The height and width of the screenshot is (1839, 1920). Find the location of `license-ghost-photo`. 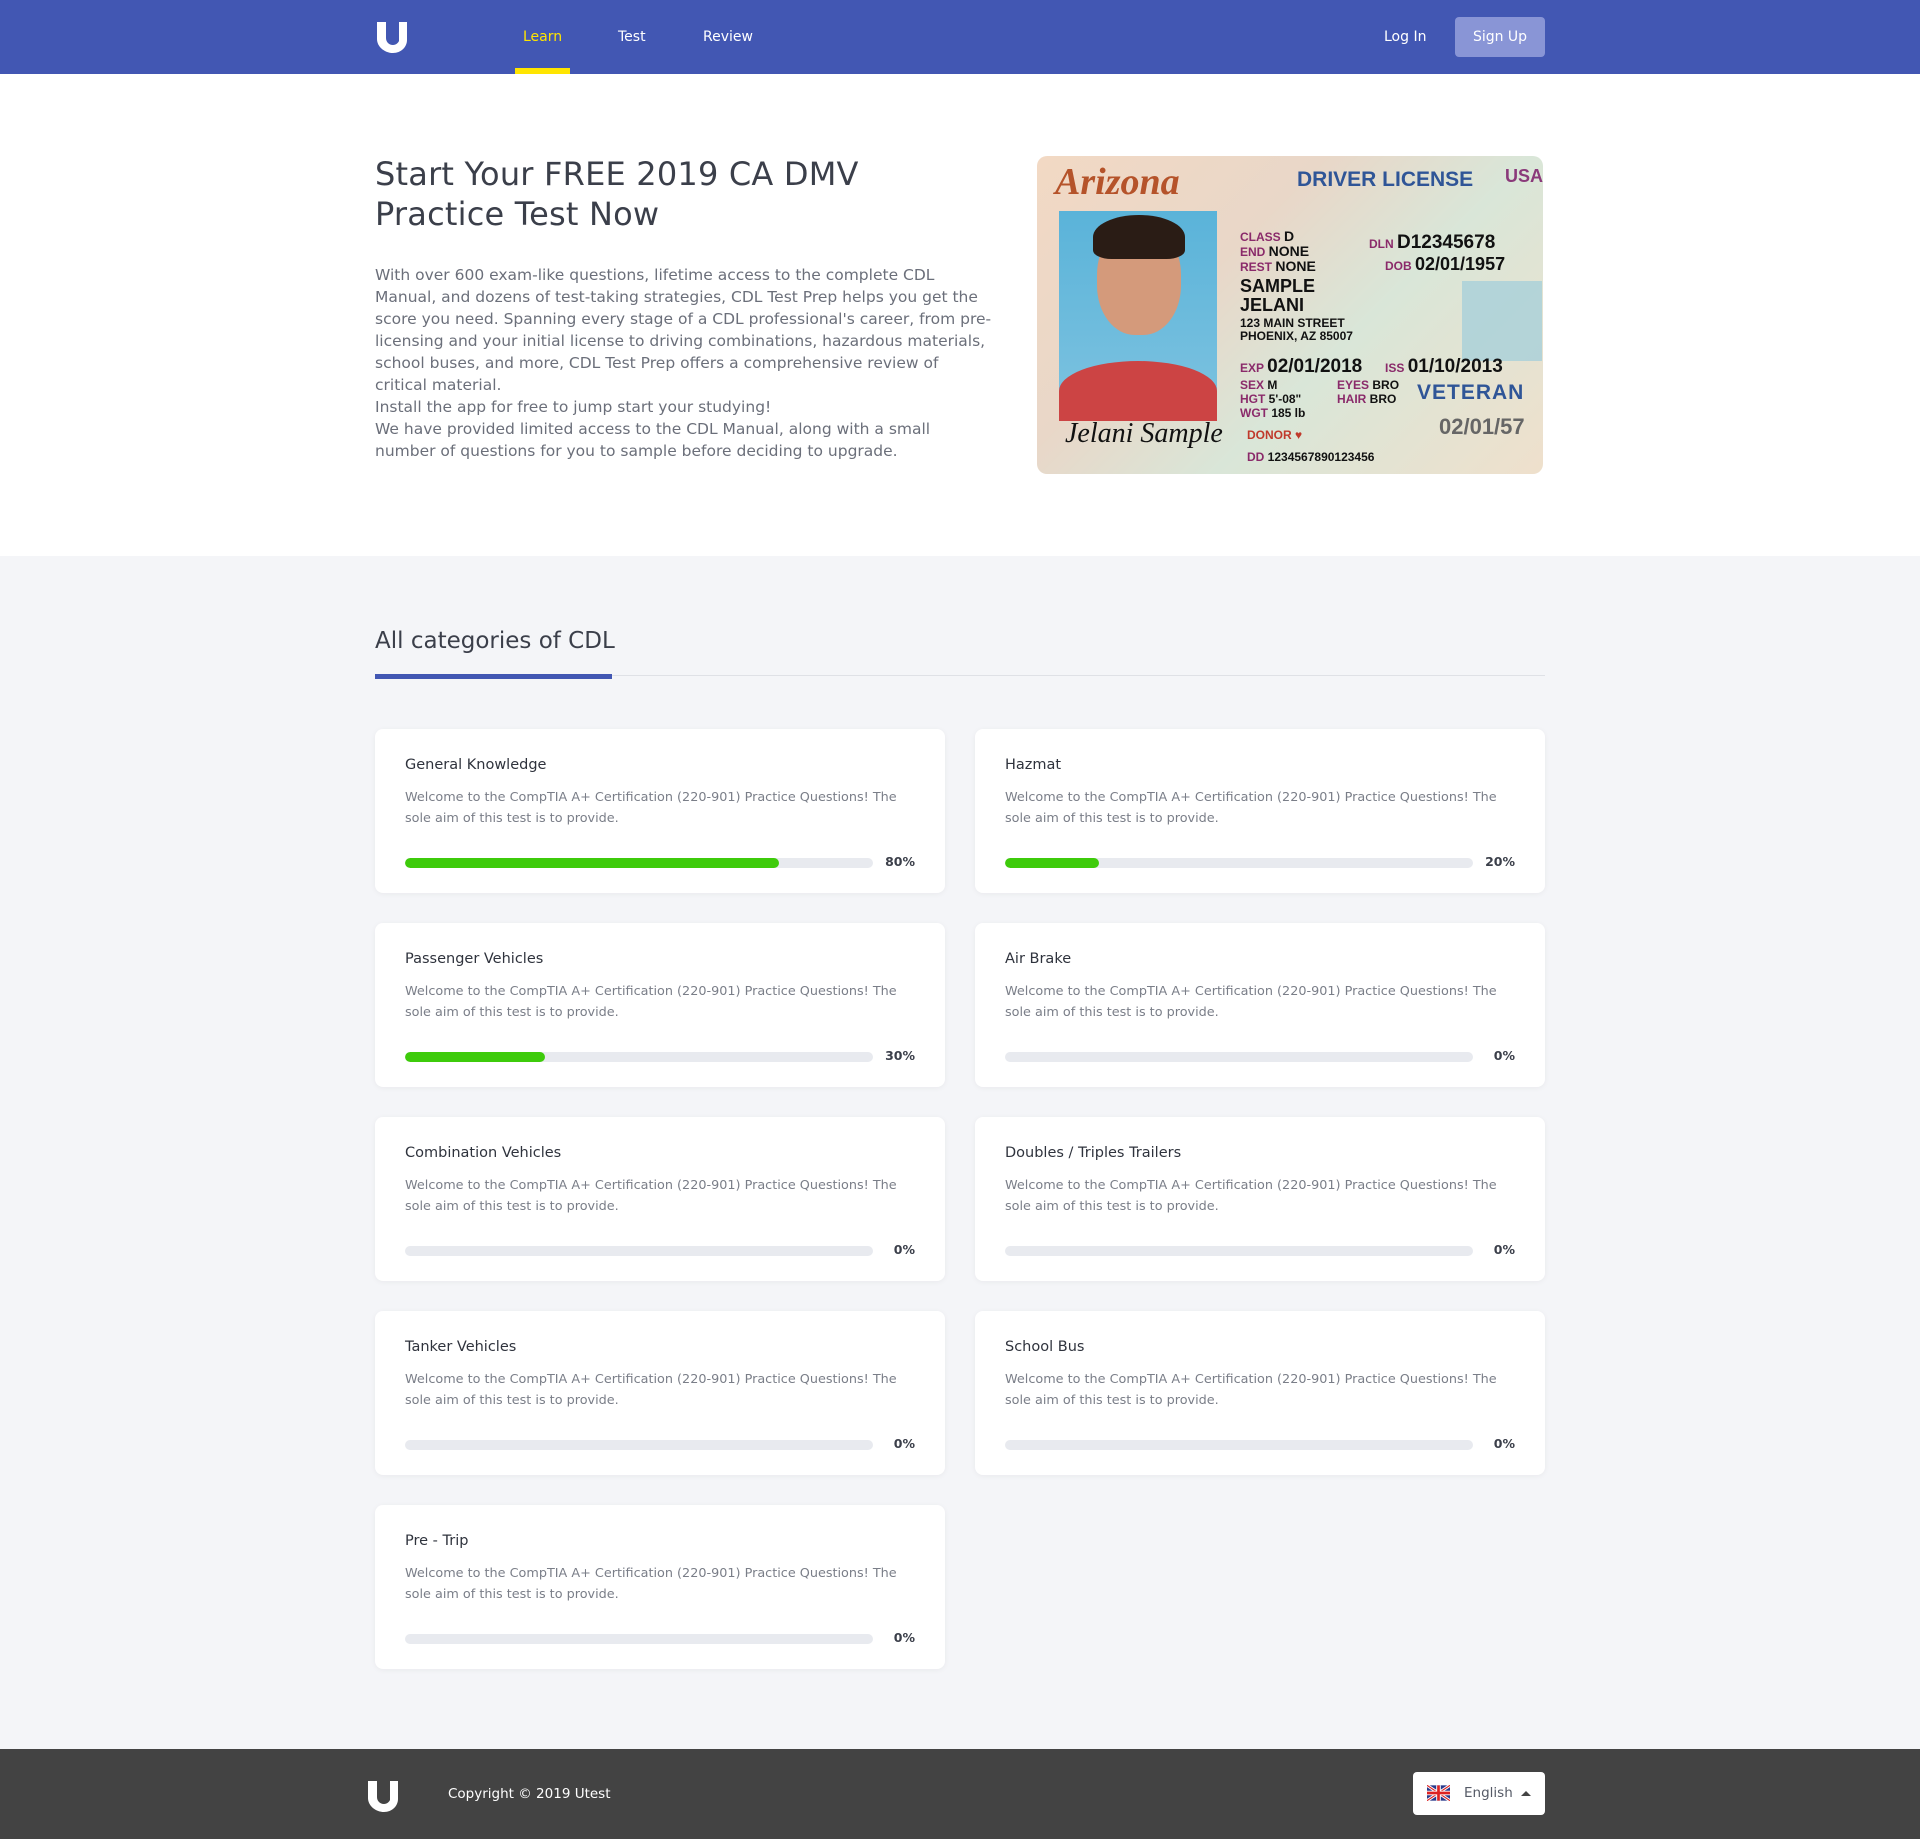

license-ghost-photo is located at coordinates (1502, 321).